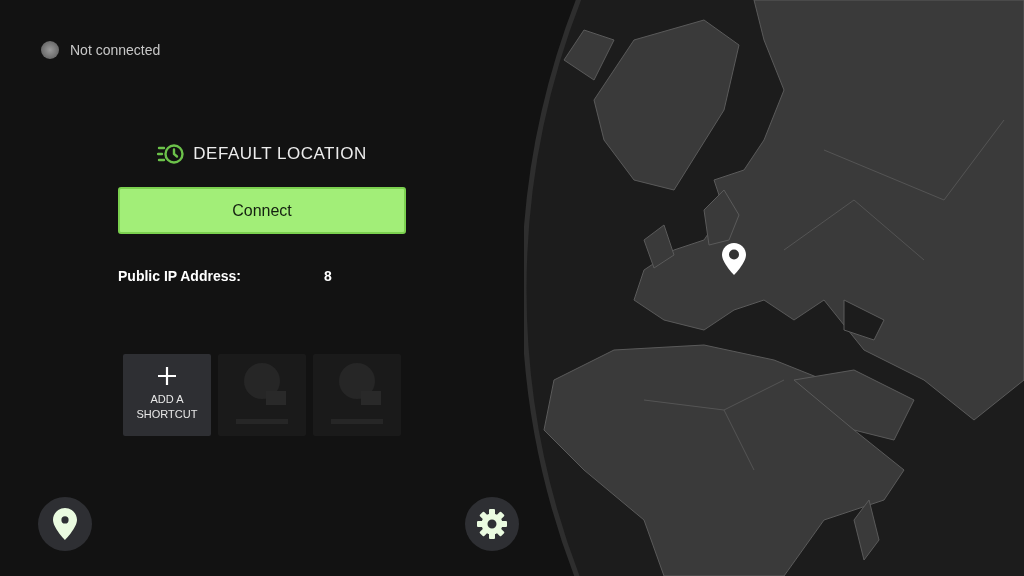  Describe the element at coordinates (167, 395) in the screenshot. I see `add-shortcut-button: ADD A SHORTCUT` at that location.